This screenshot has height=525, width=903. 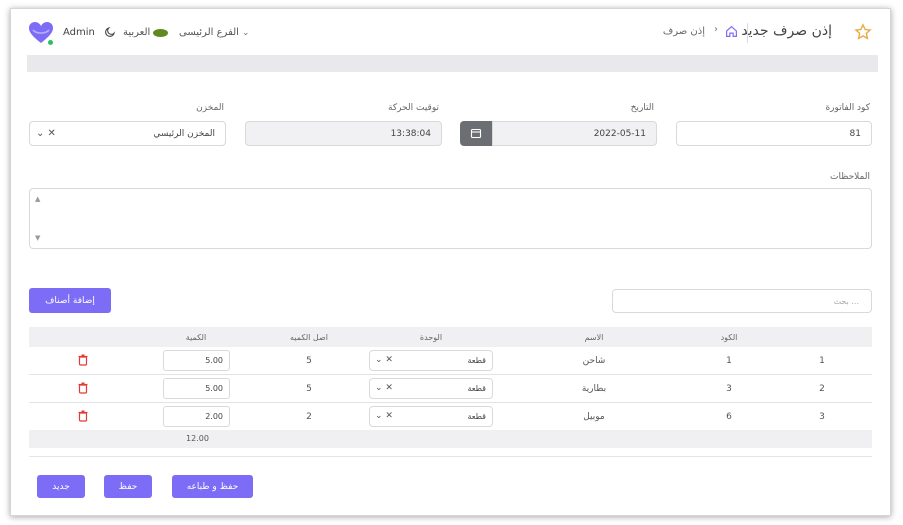 I want to click on invoice-code-field: 81, so click(x=774, y=133).